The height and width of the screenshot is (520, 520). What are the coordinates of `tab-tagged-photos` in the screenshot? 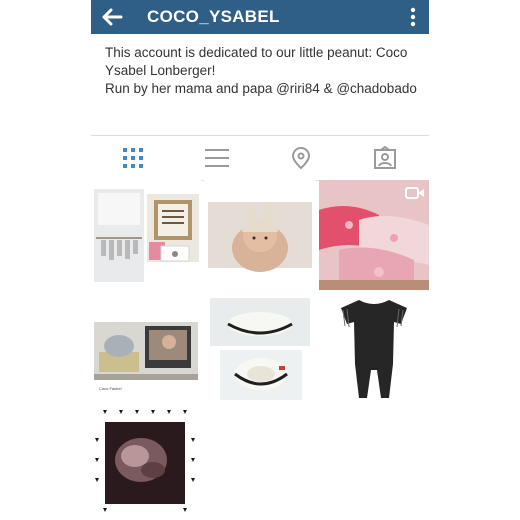 It's located at (385, 158).